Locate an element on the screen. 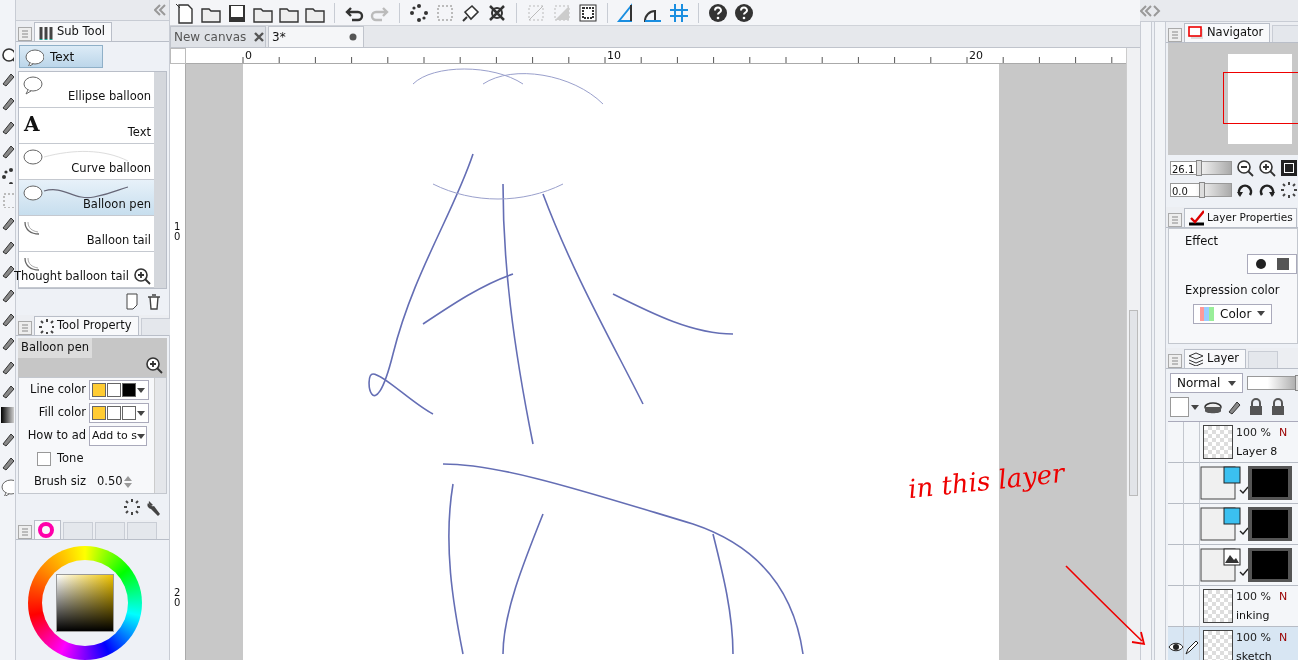 The image size is (1298, 660). effect-buttons-icon is located at coordinates (1272, 264).